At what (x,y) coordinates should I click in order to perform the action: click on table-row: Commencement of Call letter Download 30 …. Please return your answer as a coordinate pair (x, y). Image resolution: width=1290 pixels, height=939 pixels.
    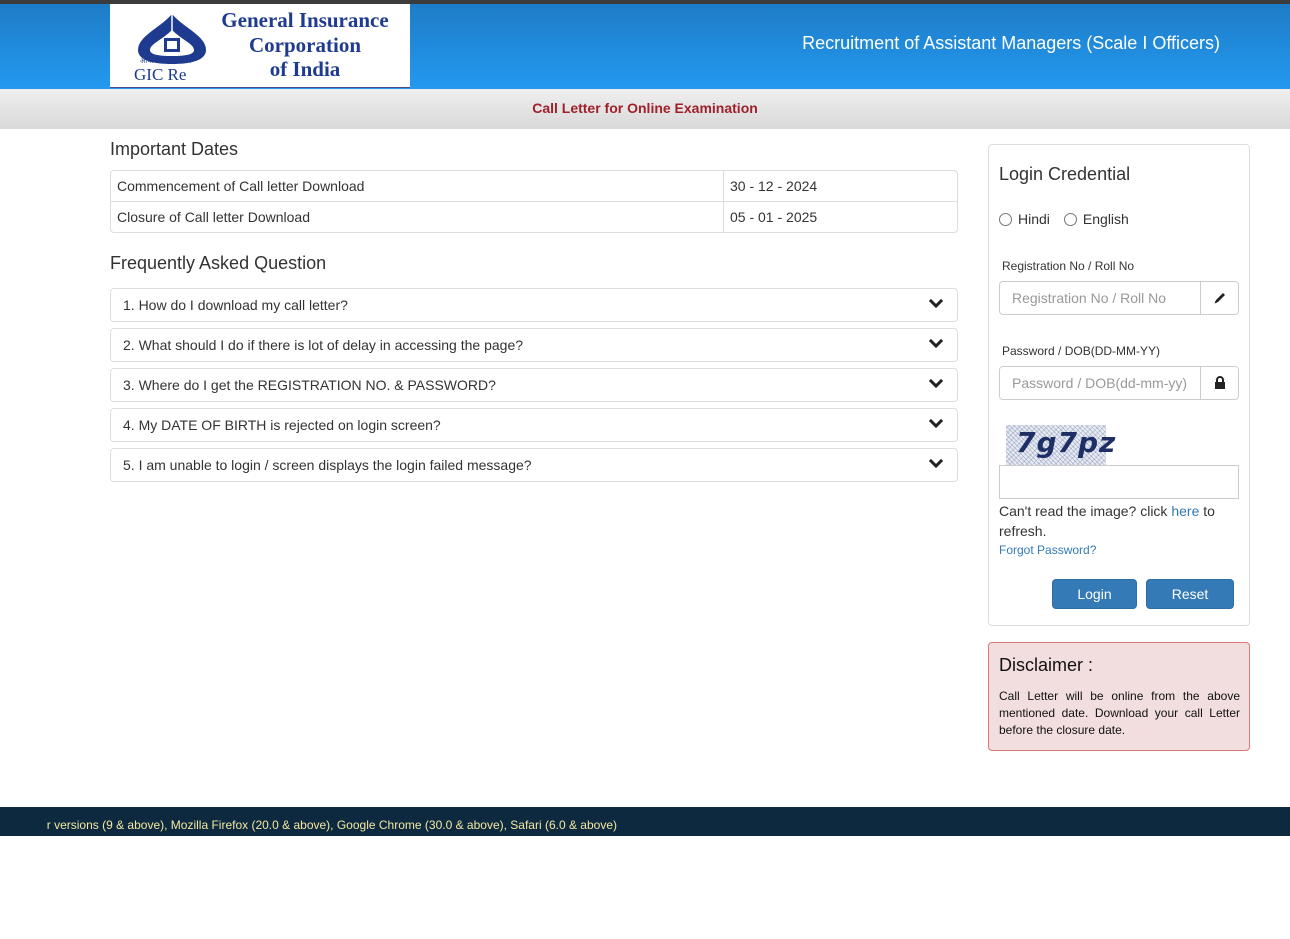
    Looking at the image, I should click on (534, 186).